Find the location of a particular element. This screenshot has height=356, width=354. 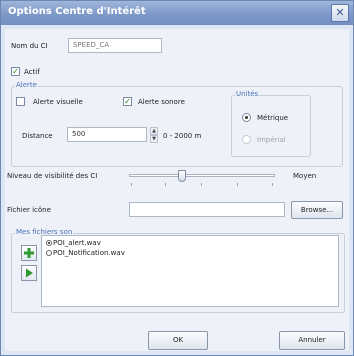

window-title: Options Centre d'Intérêt is located at coordinates (77, 11).